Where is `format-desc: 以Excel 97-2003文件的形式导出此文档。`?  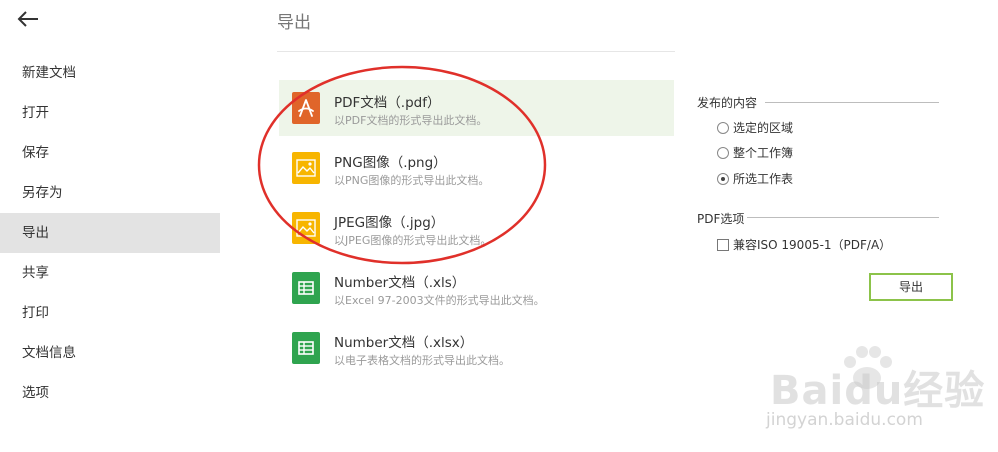
format-desc: 以Excel 97-2003文件的形式导出此文档。 is located at coordinates (439, 300).